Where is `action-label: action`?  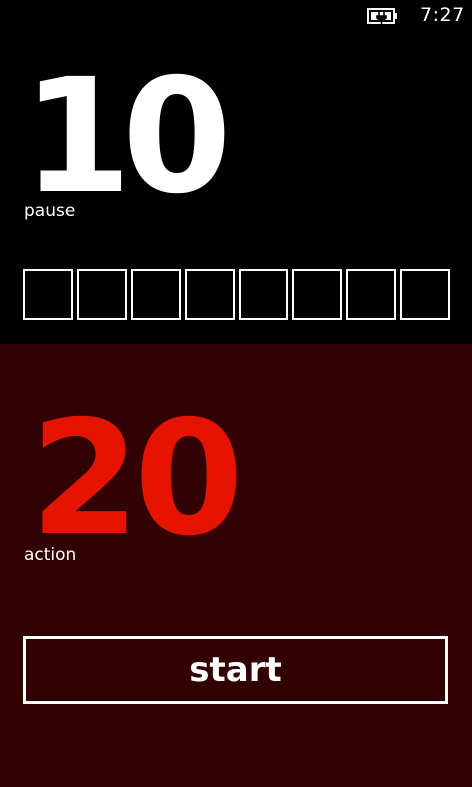
action-label: action is located at coordinates (50, 555).